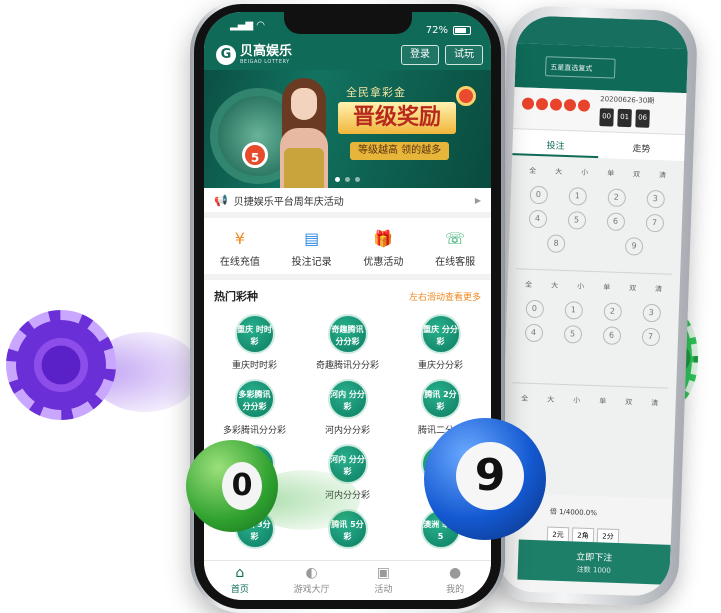 This screenshot has width=721, height=613. What do you see at coordinates (400, 151) in the screenshot?
I see `banner-tagline: 等级越高 领的越多` at bounding box center [400, 151].